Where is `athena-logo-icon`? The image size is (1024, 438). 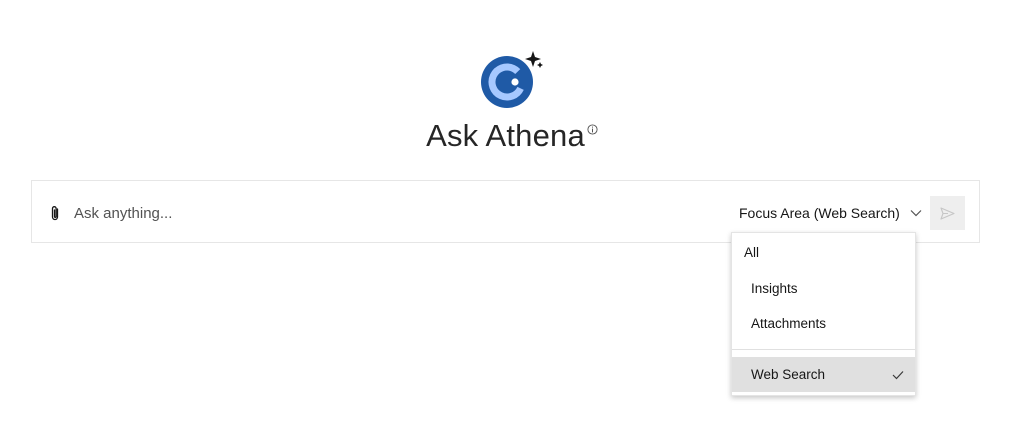 athena-logo-icon is located at coordinates (512, 79).